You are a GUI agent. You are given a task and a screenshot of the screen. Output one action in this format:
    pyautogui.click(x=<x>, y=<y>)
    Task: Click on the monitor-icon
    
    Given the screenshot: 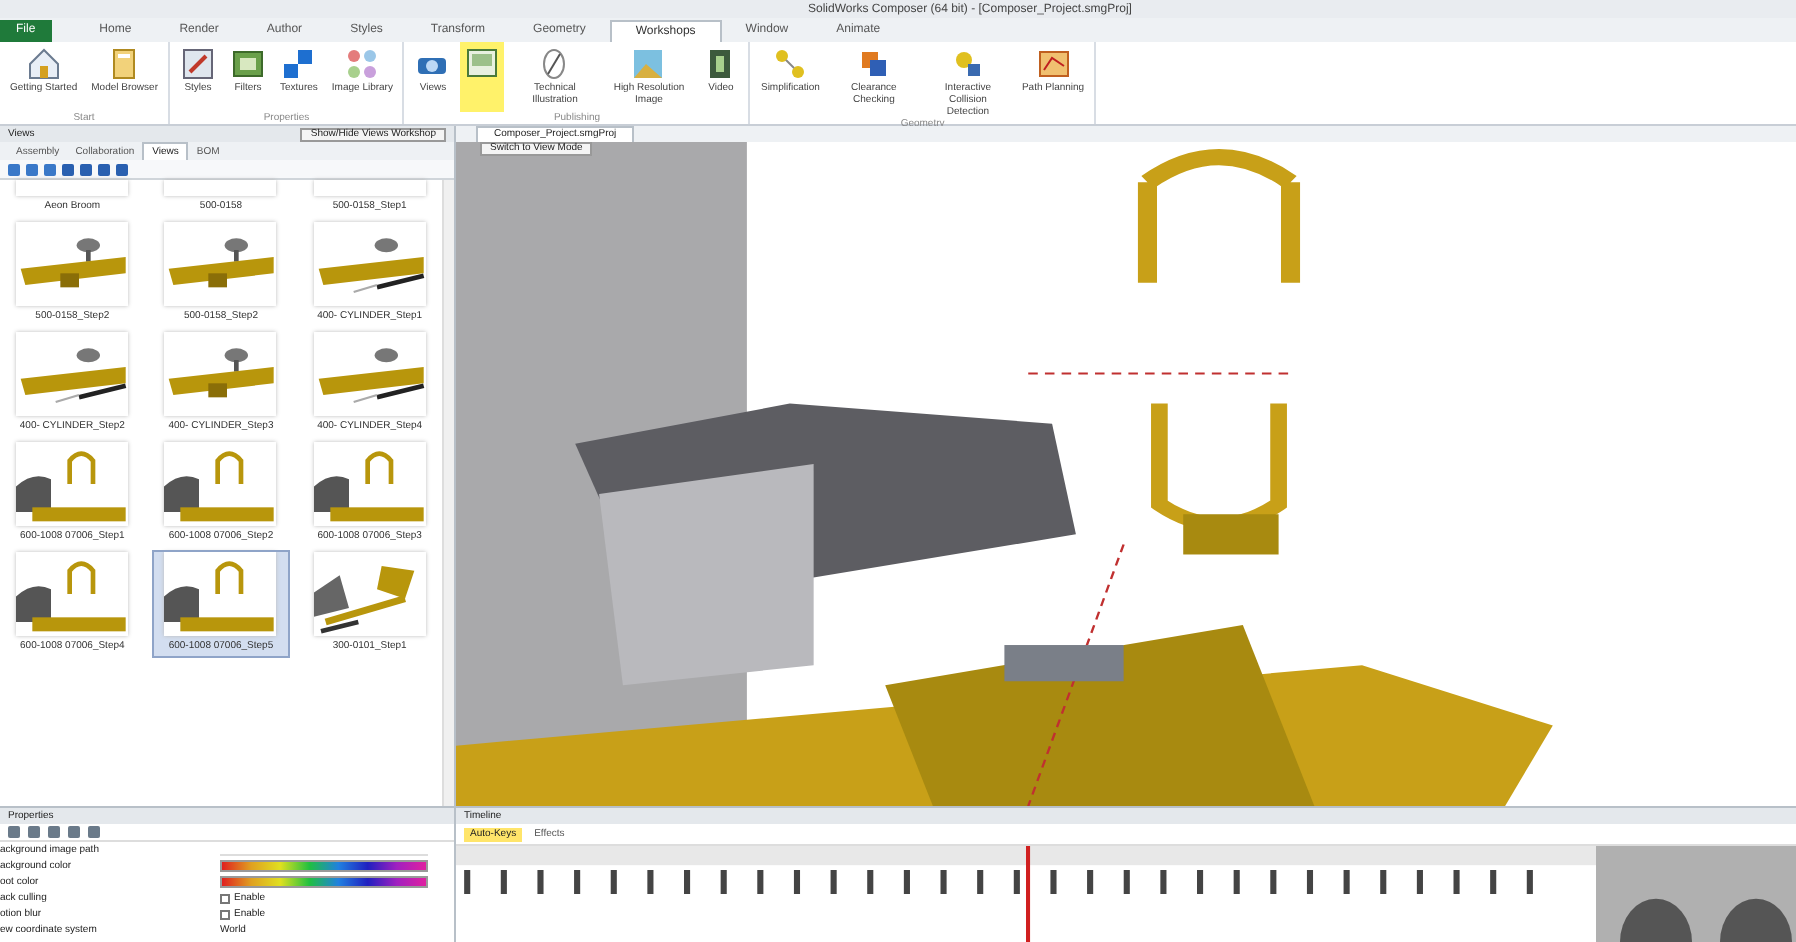 What is the action you would take?
    pyautogui.click(x=482, y=64)
    